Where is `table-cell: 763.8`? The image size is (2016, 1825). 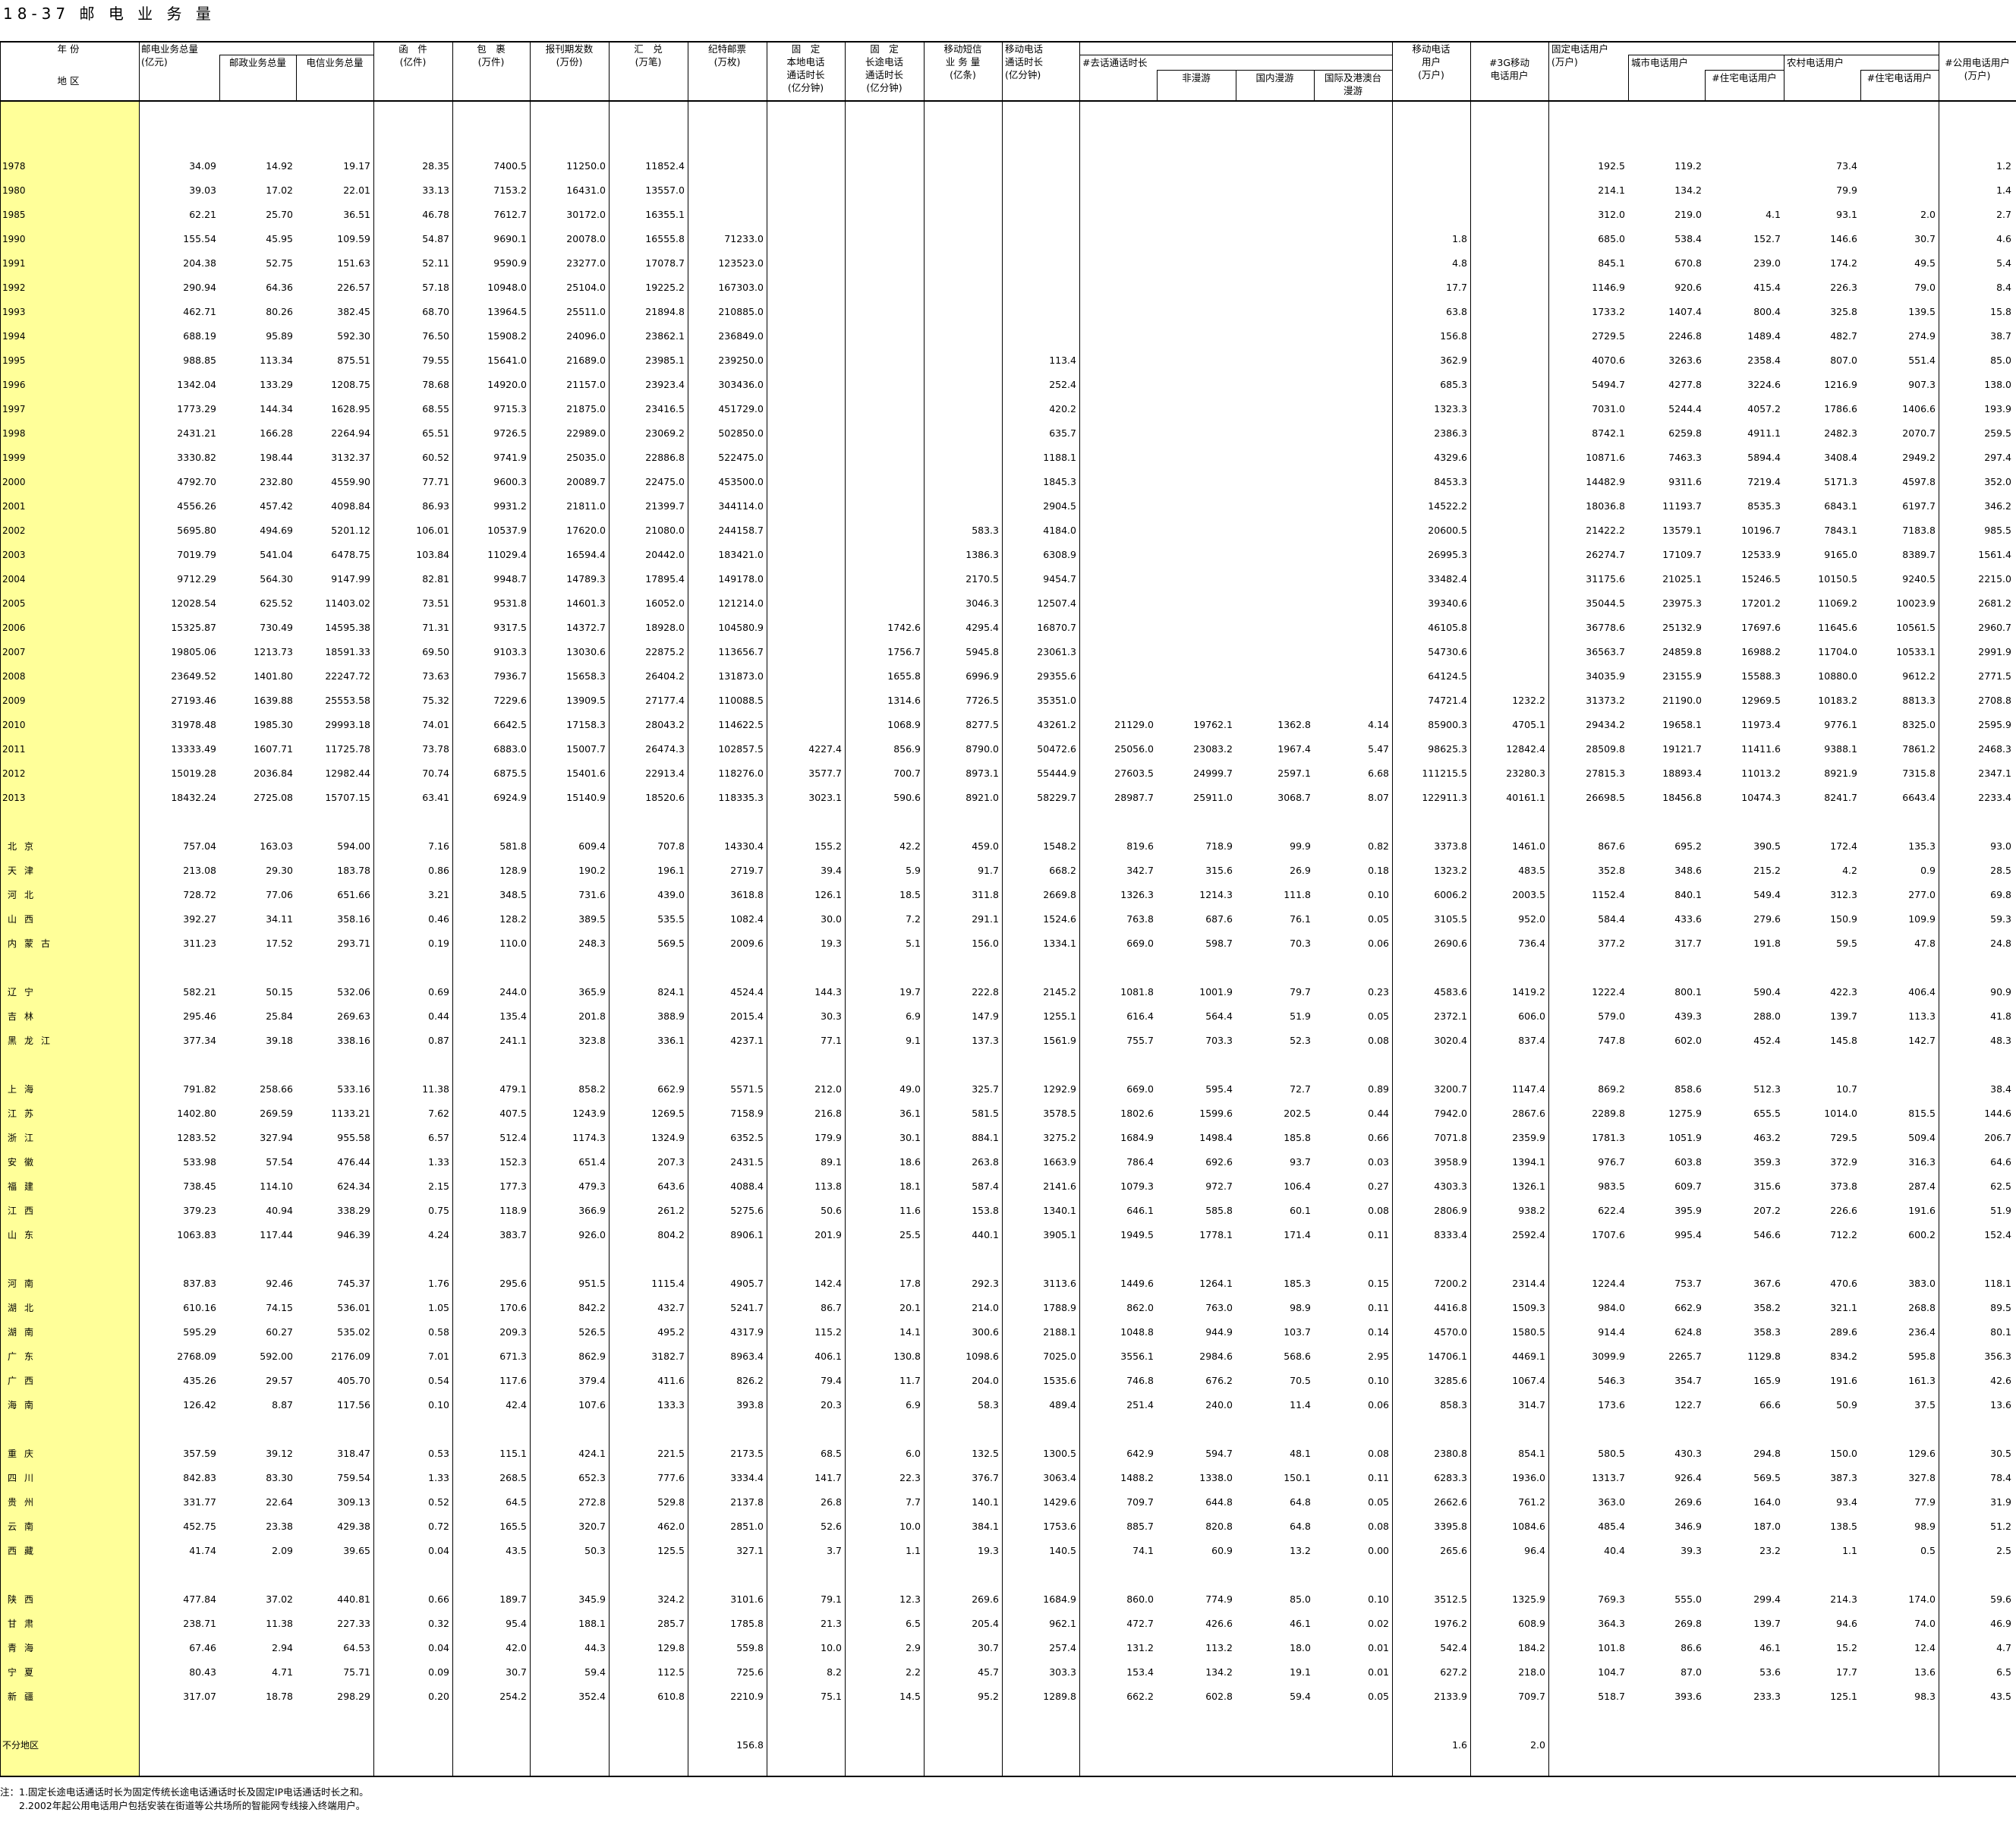 table-cell: 763.8 is located at coordinates (1140, 919).